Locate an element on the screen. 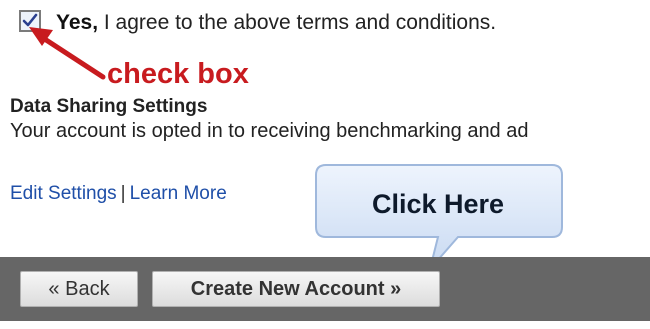  back-button: « Back is located at coordinates (79, 289).